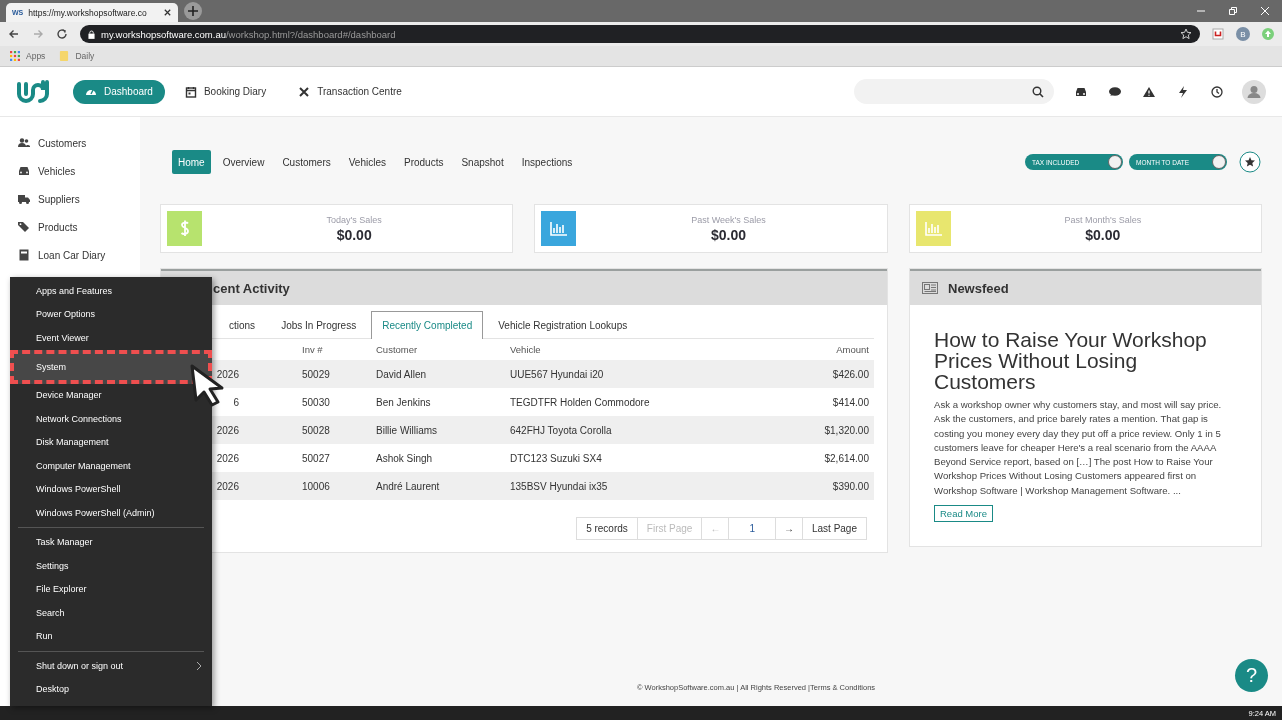 Image resolution: width=1282 pixels, height=720 pixels. I want to click on table-cell-text: $426.00, so click(850, 374).